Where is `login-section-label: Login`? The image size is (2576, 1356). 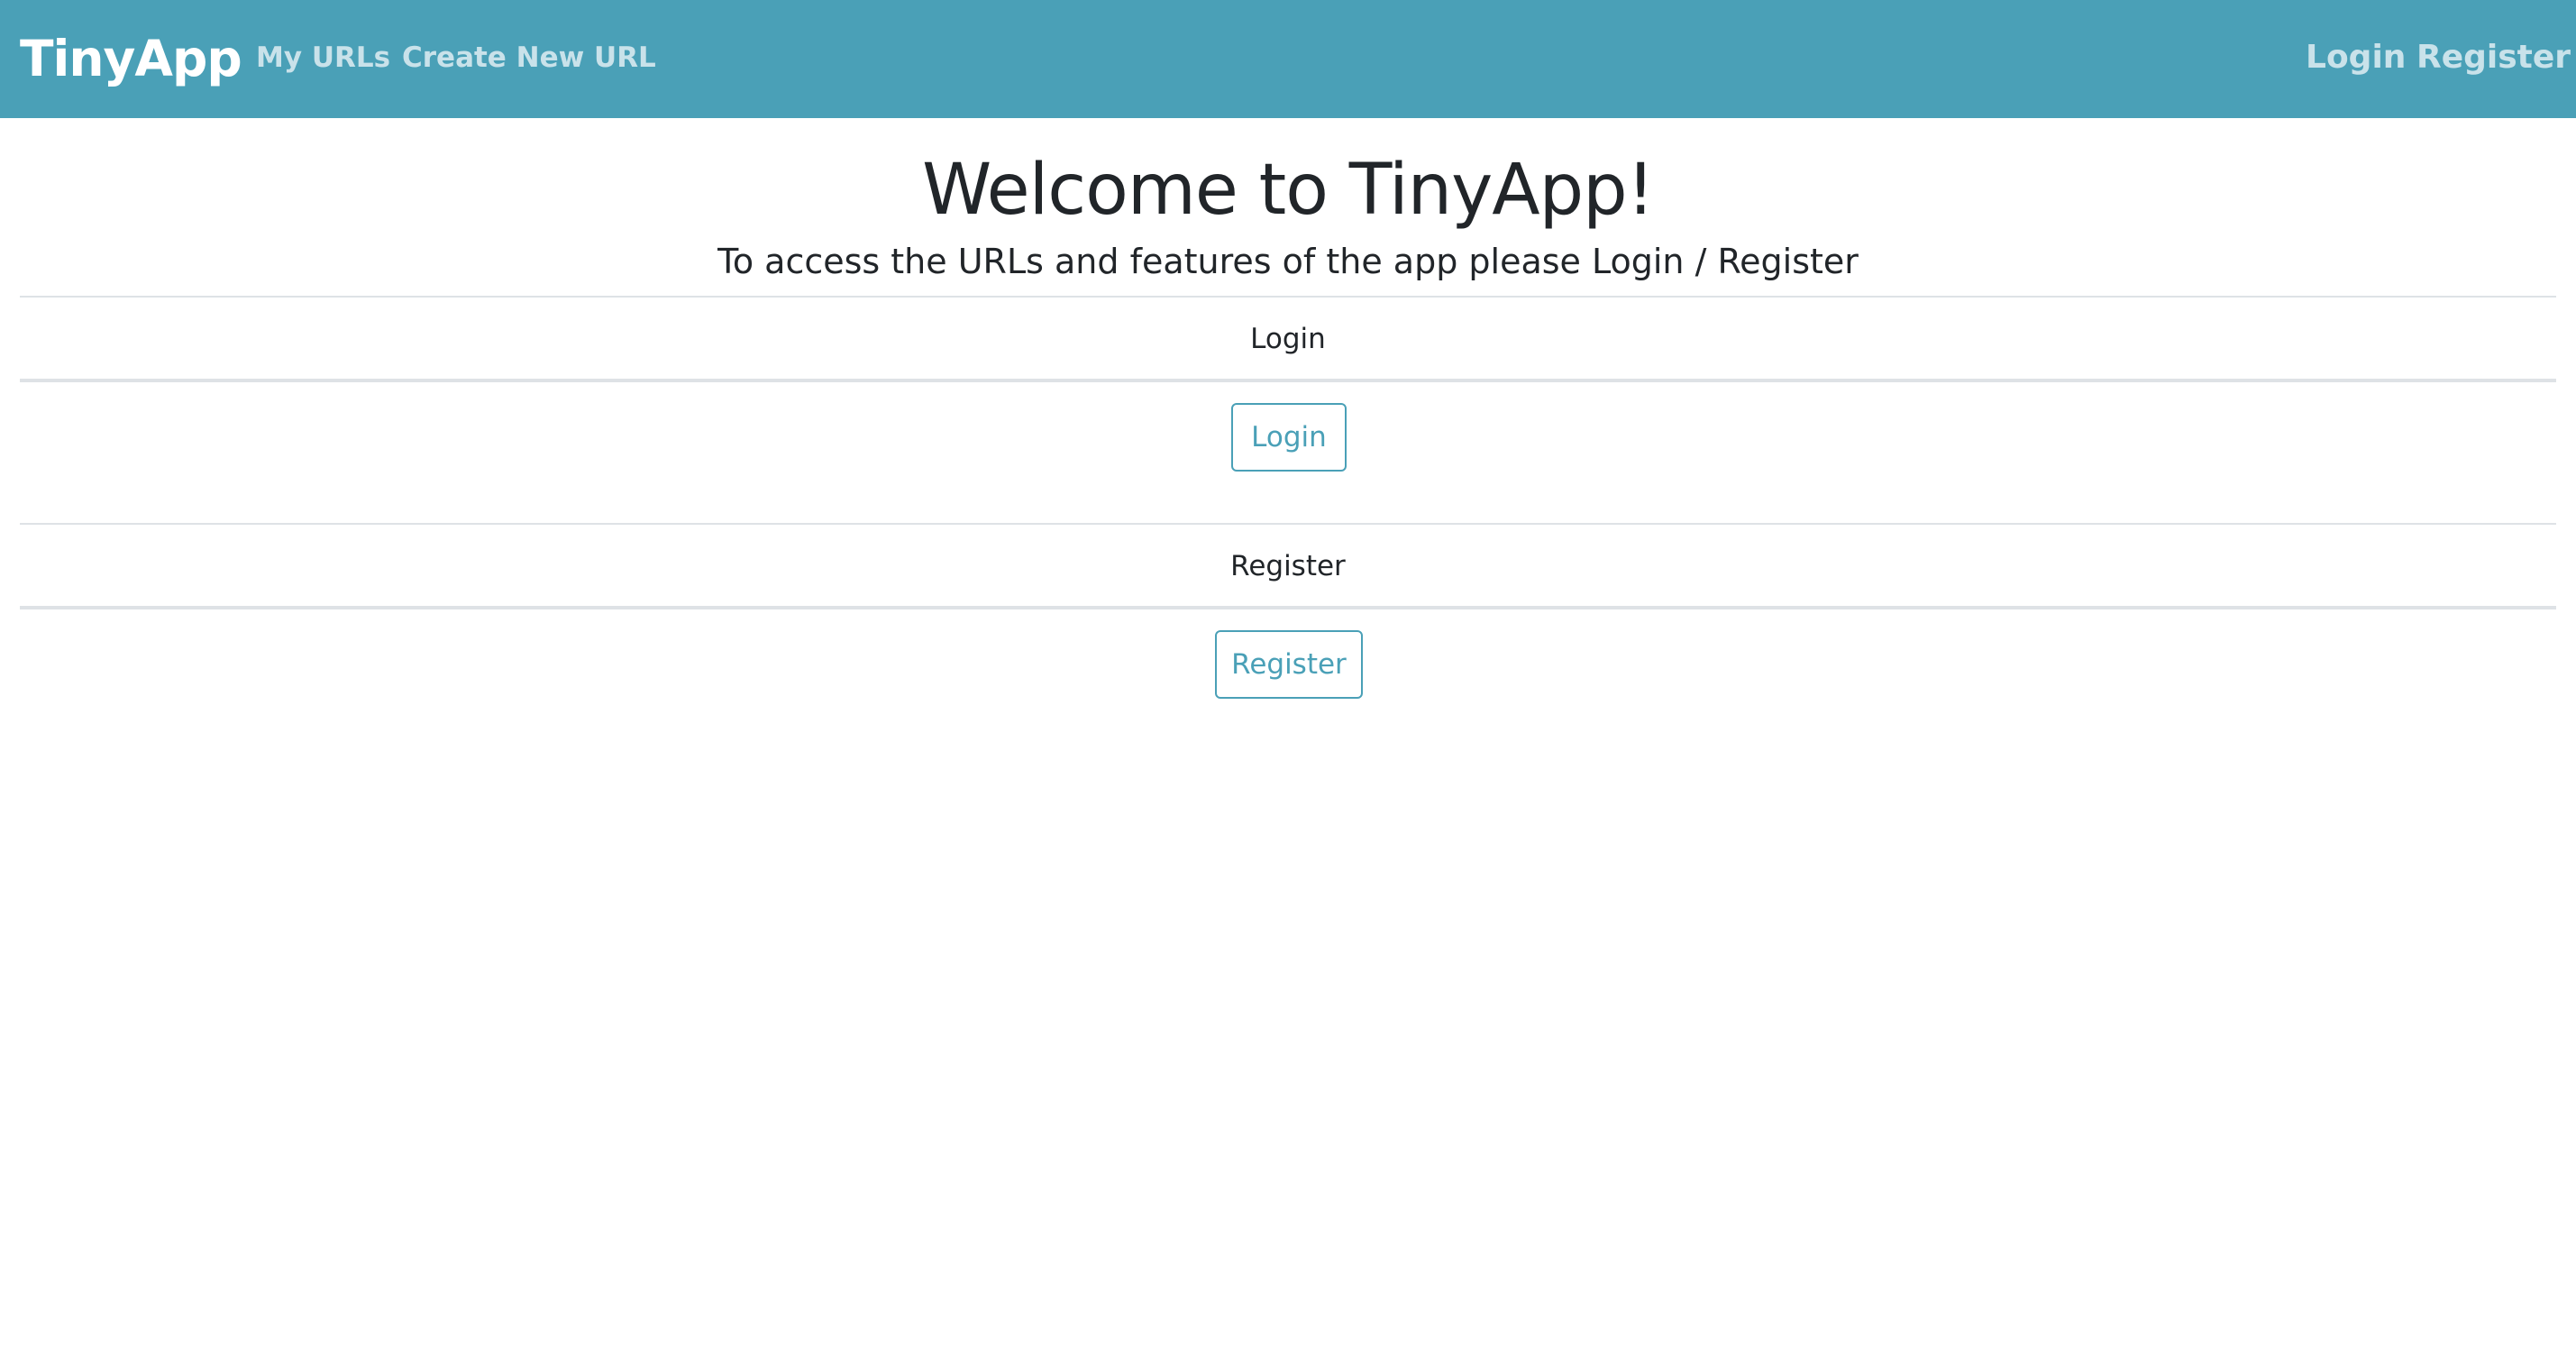 login-section-label: Login is located at coordinates (1288, 339).